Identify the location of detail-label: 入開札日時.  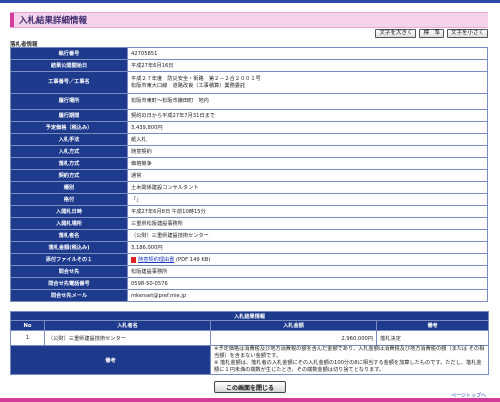
(69, 211).